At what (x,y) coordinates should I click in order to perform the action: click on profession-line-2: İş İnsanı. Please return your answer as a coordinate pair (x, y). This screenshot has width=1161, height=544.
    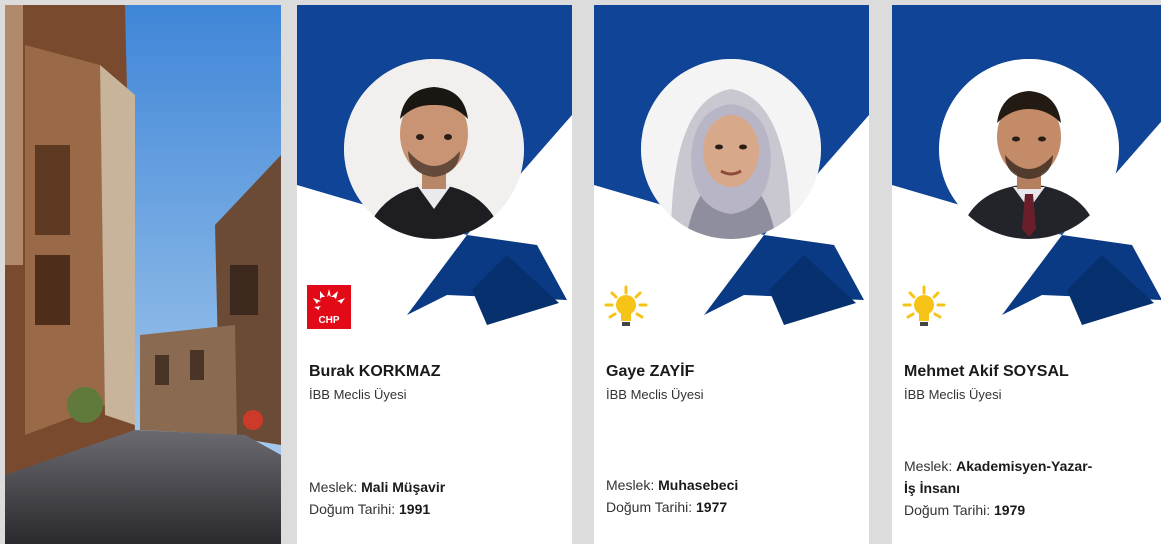
    Looking at the image, I should click on (1031, 488).